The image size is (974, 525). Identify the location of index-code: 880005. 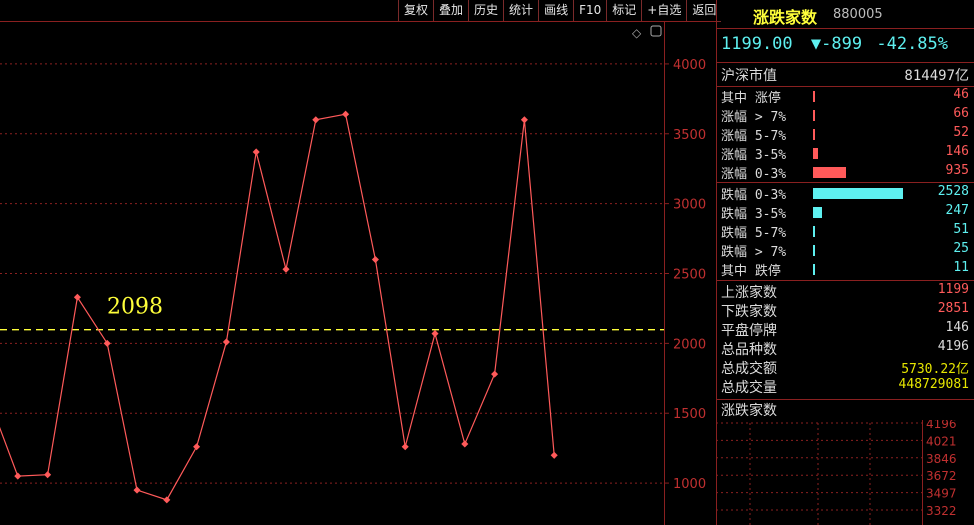
(858, 14).